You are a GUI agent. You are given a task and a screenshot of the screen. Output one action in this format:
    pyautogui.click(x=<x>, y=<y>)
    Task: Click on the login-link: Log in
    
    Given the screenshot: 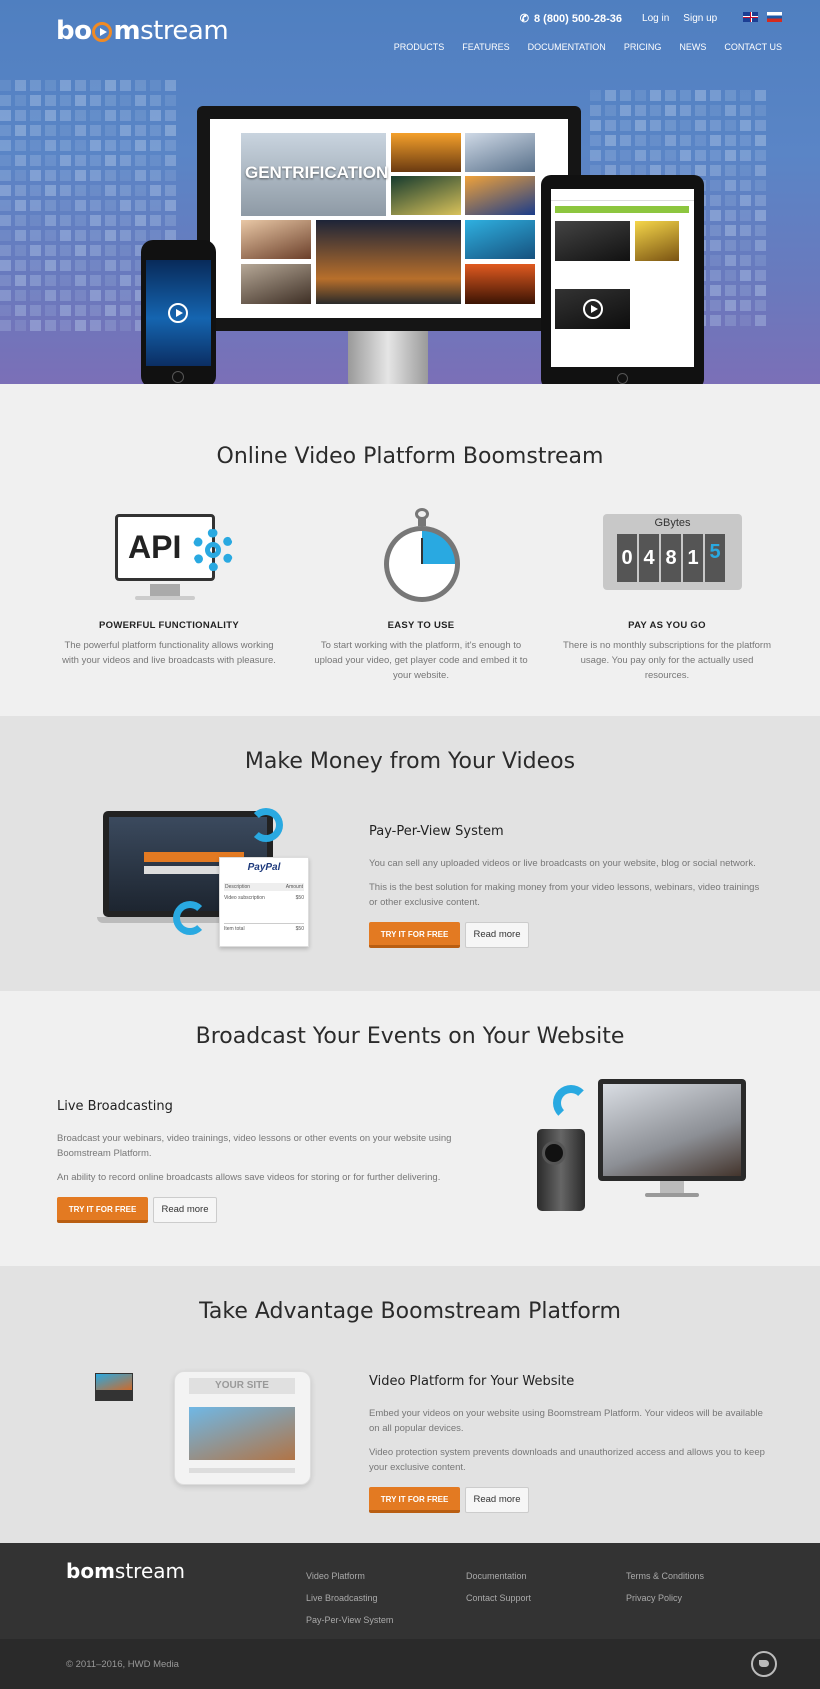 What is the action you would take?
    pyautogui.click(x=655, y=18)
    